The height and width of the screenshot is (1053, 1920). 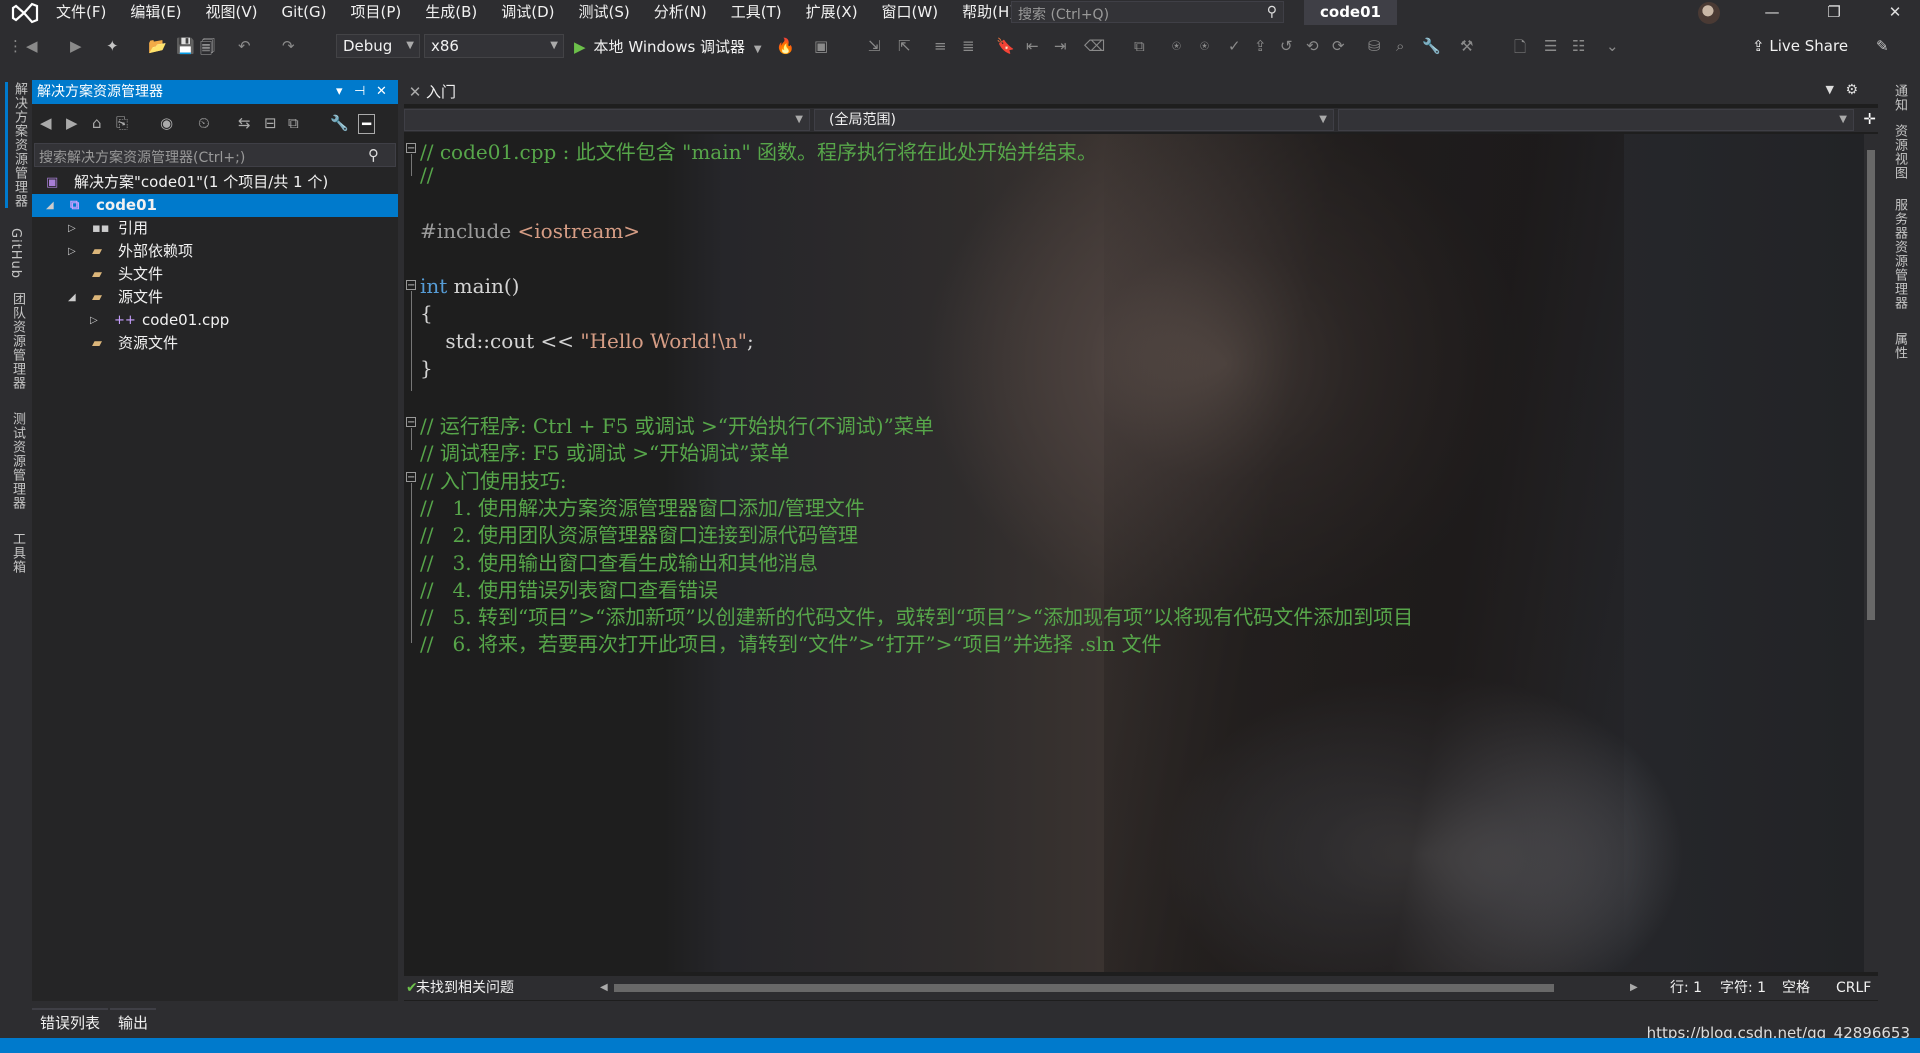 I want to click on forward-icon: ▶, so click(x=72, y=123).